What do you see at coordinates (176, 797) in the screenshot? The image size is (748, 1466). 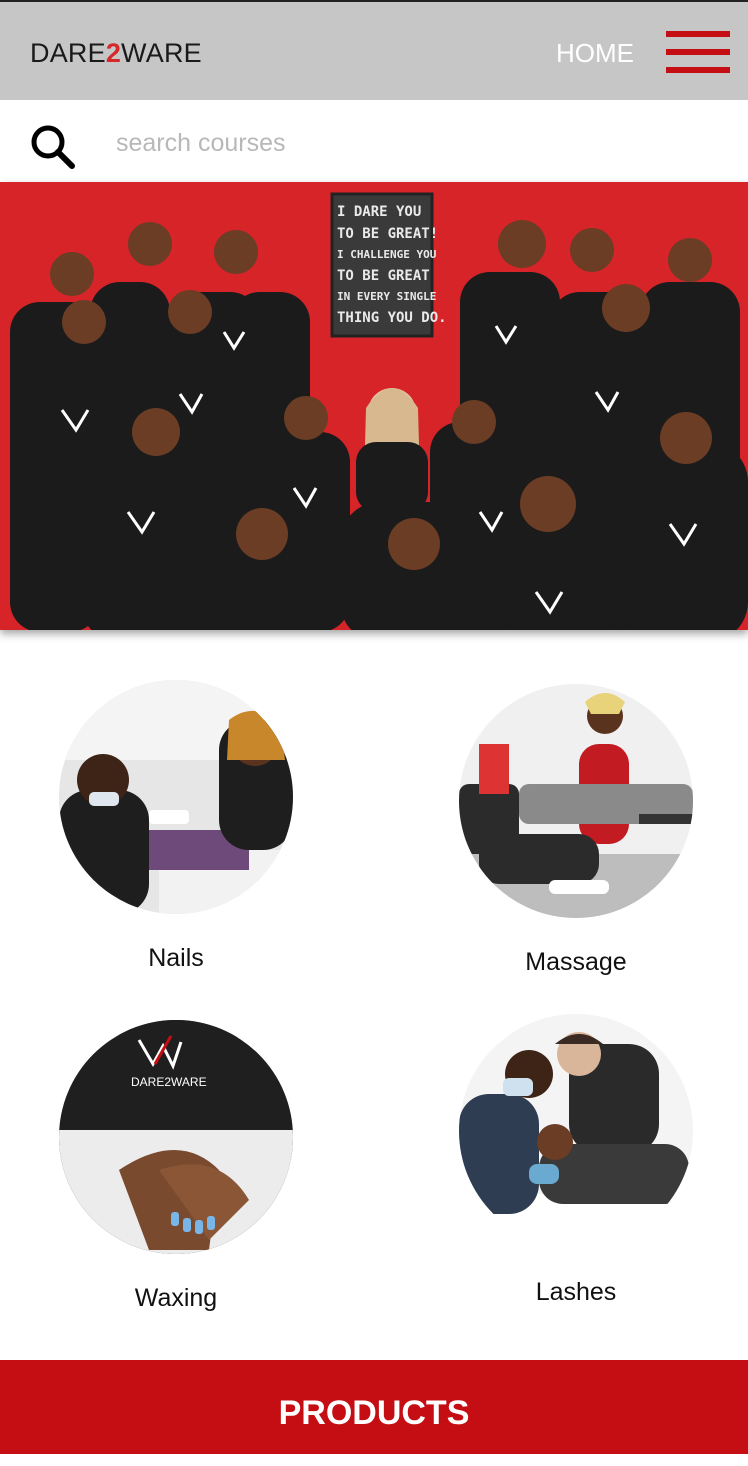 I see `nails-course-image` at bounding box center [176, 797].